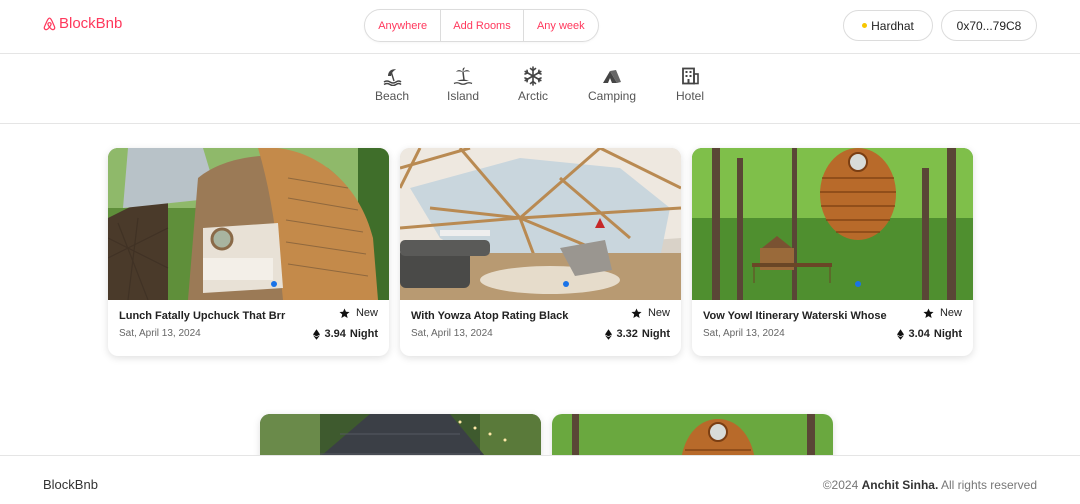  Describe the element at coordinates (463, 76) in the screenshot. I see `island-icon` at that location.